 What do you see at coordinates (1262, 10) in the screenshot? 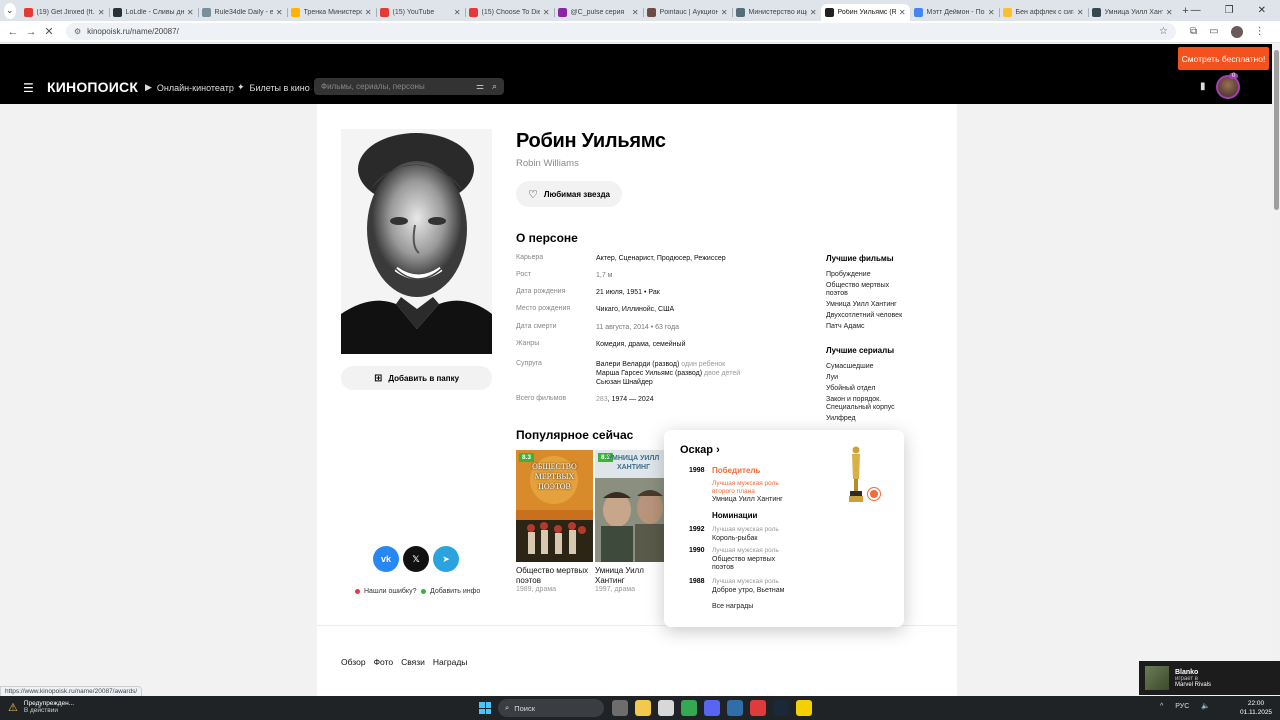
I see `close-window-icon: ✕` at bounding box center [1262, 10].